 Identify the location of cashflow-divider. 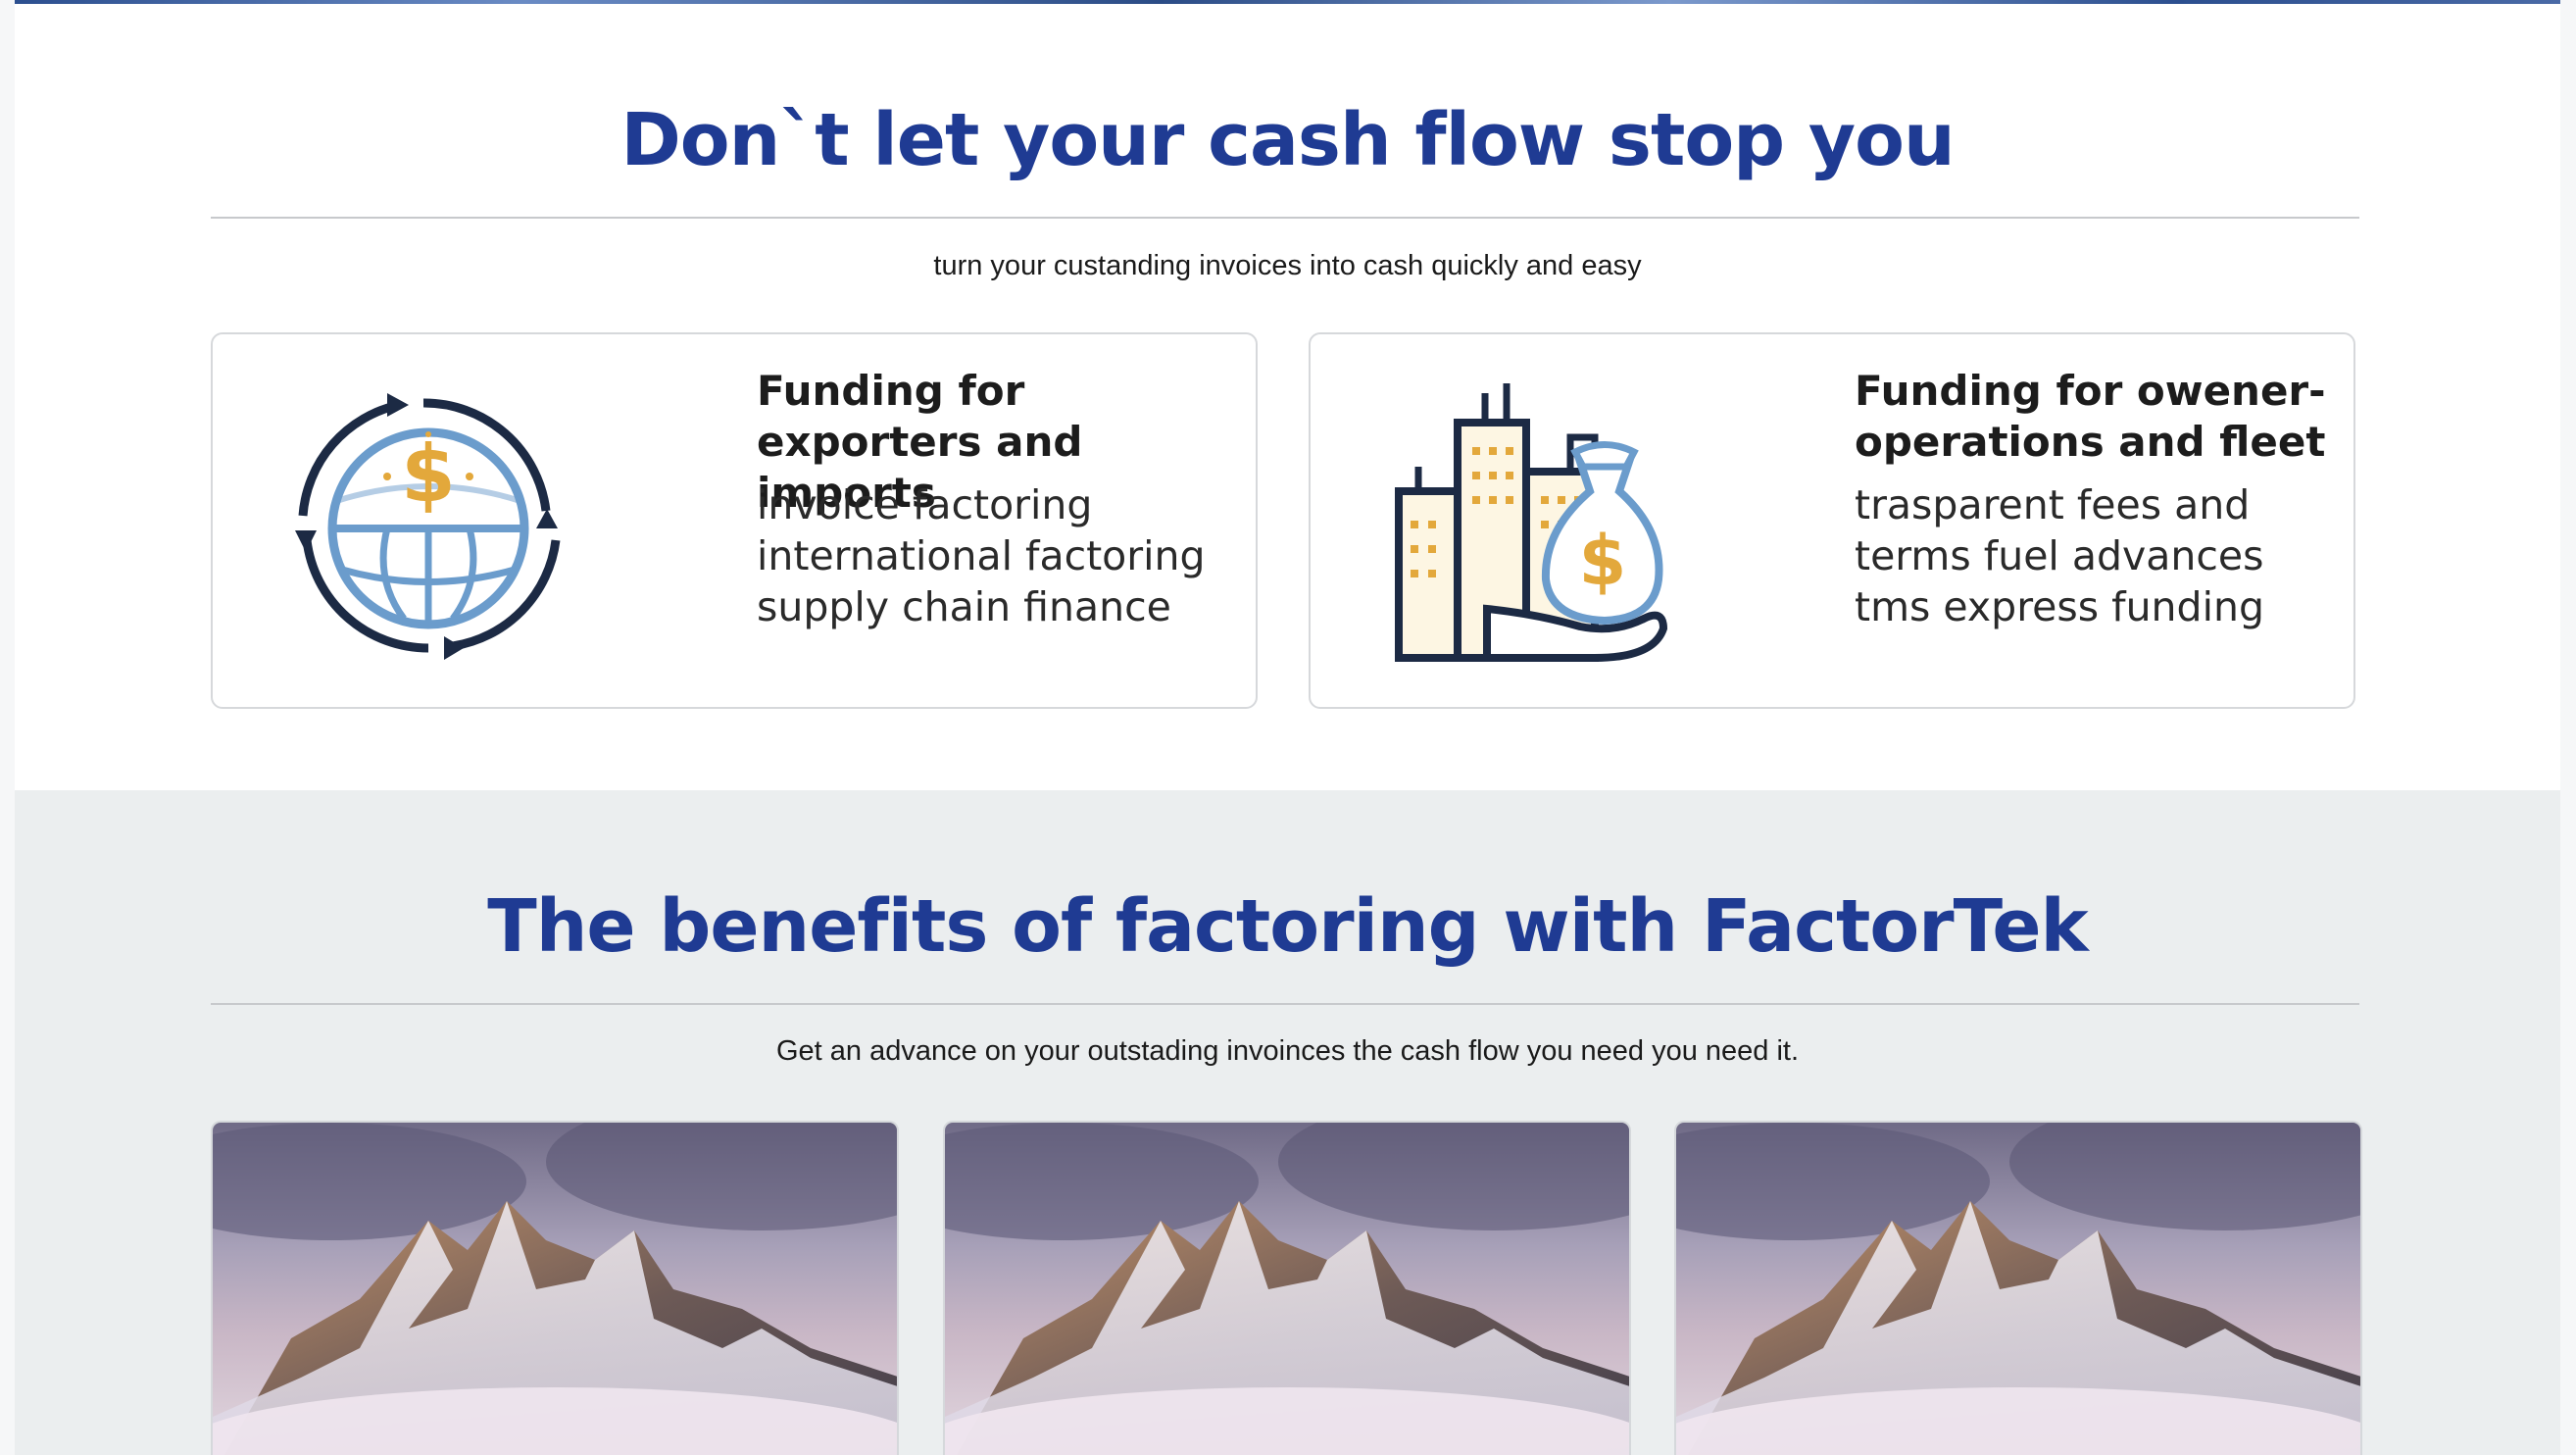
(1285, 218).